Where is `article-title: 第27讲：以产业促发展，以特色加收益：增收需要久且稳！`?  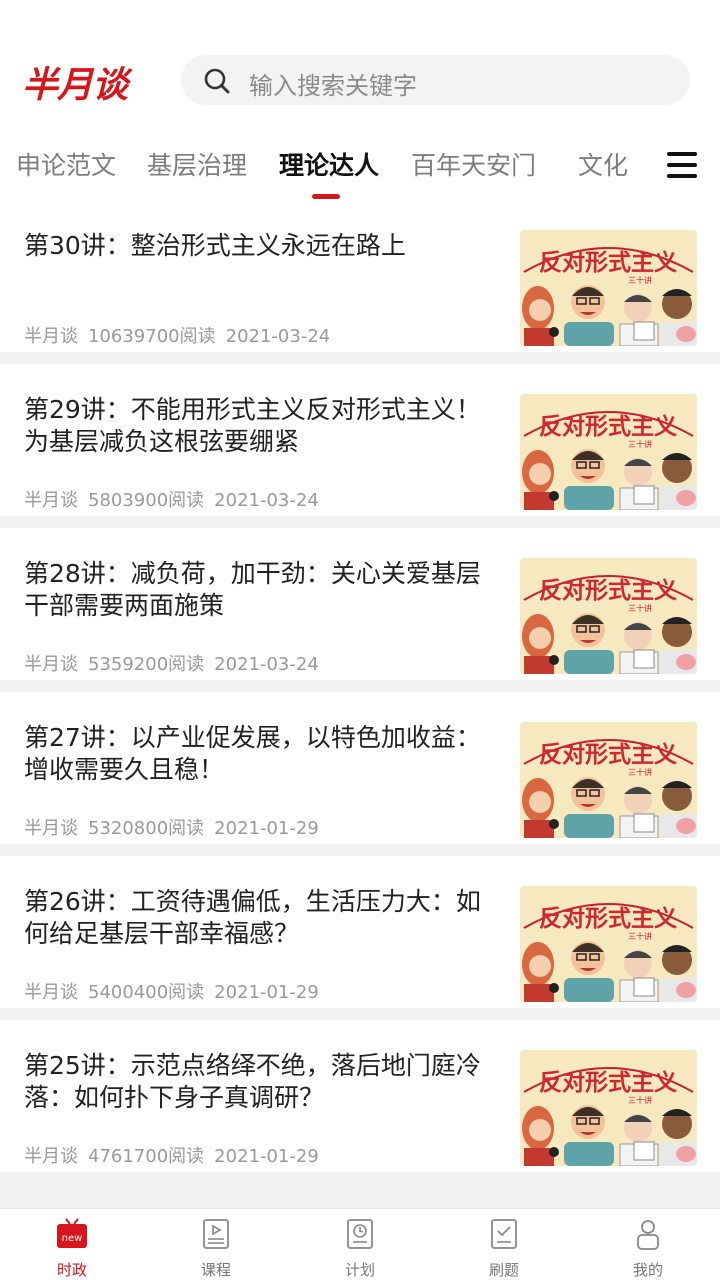
article-title: 第27讲：以产业促发展，以特色加收益：增收需要久且稳！ is located at coordinates (252, 753).